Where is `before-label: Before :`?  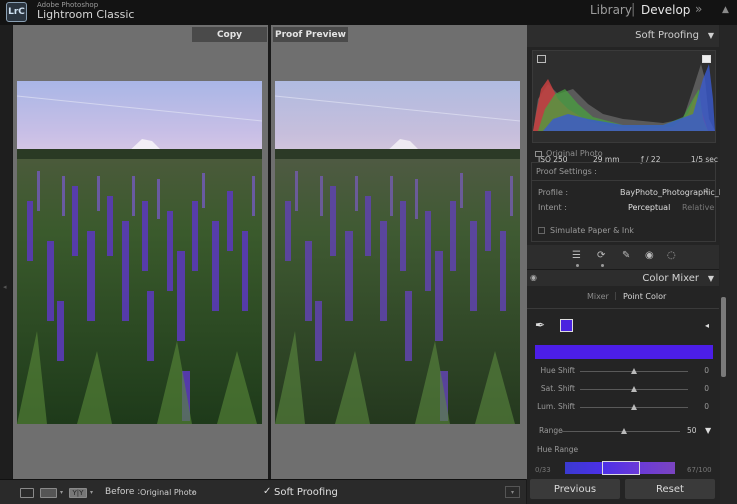 before-label: Before : is located at coordinates (123, 492).